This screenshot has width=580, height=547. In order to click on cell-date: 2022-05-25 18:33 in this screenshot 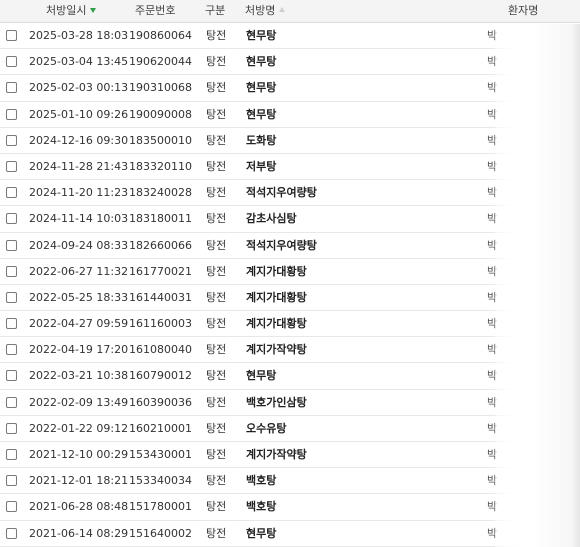, I will do `click(79, 297)`.